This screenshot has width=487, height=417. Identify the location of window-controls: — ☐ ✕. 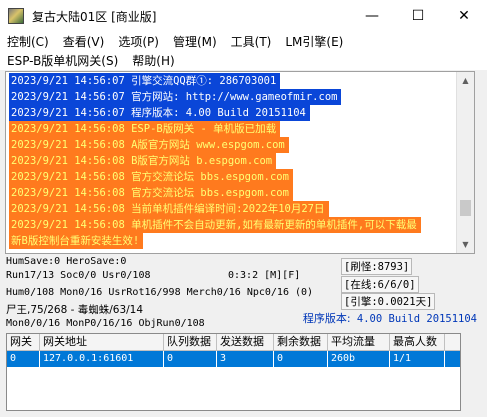
(418, 16).